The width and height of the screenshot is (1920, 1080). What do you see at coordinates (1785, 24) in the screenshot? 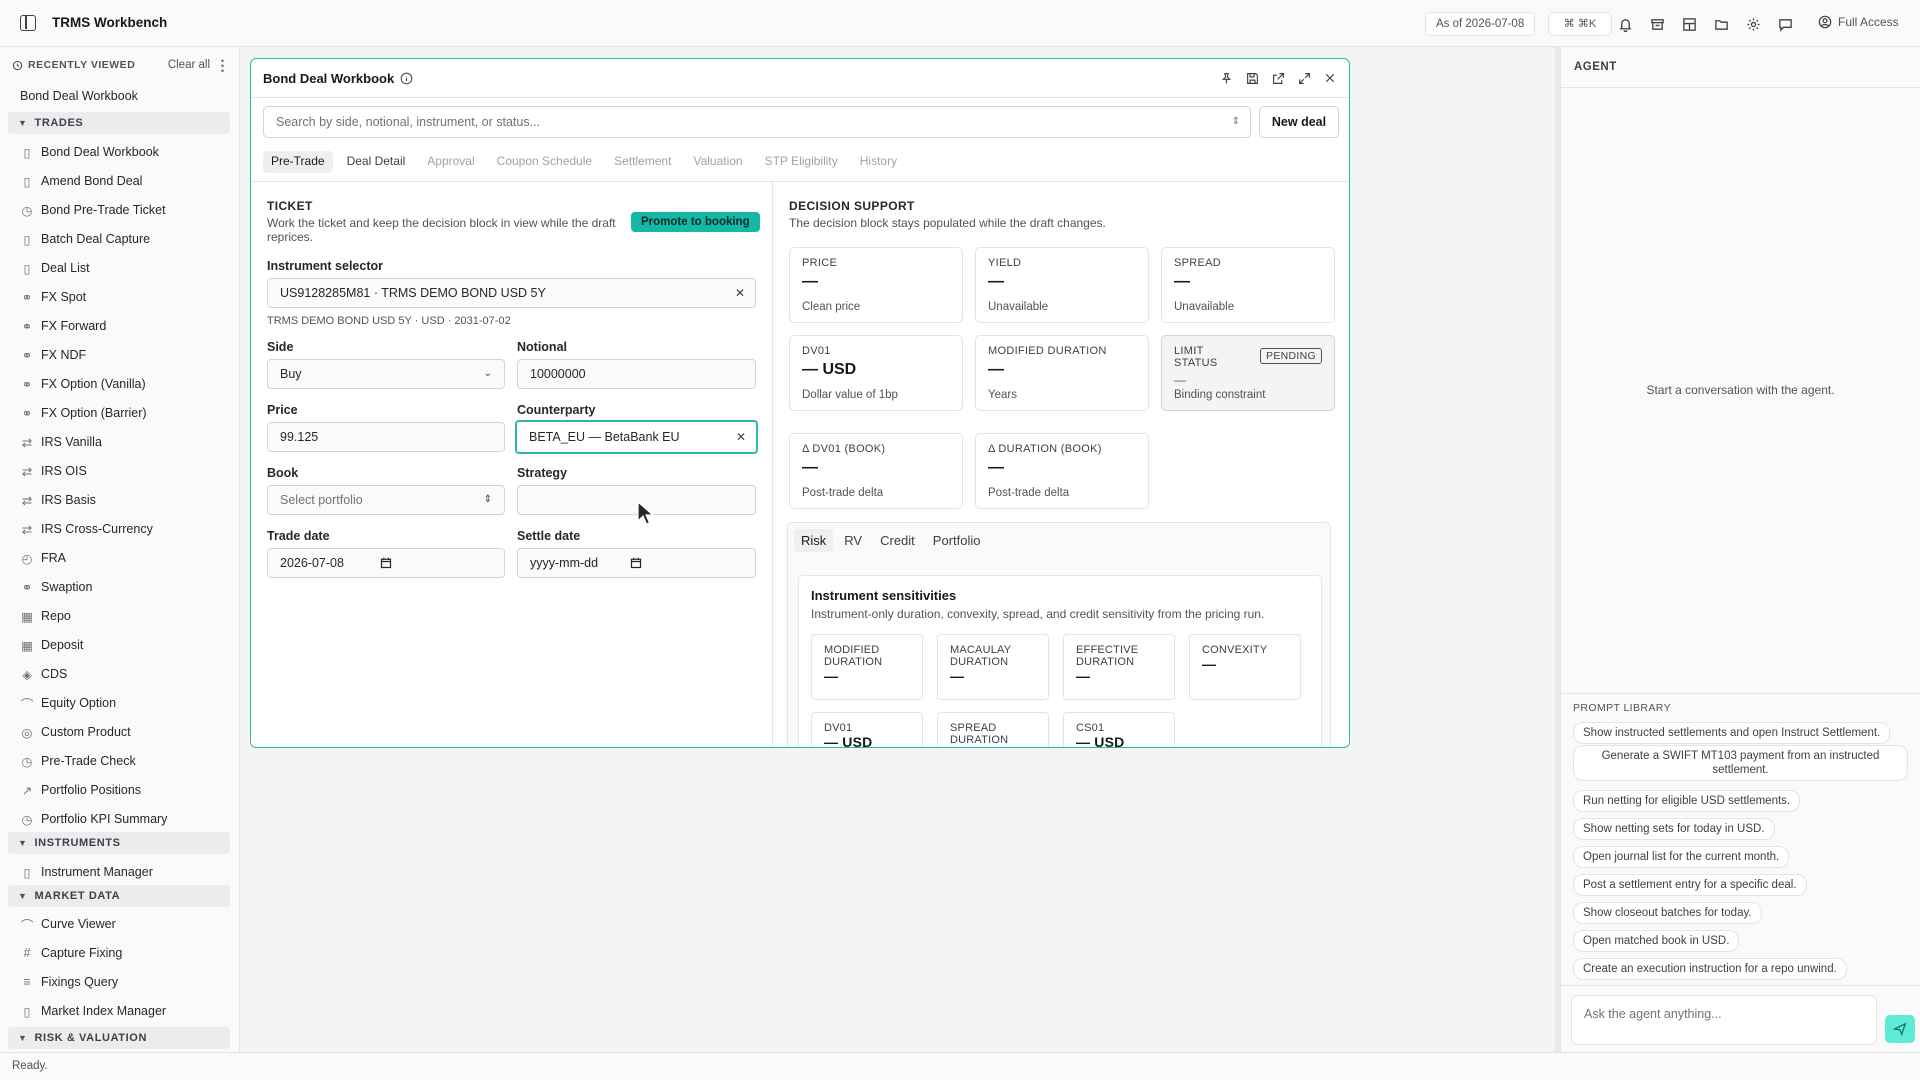
I see `chat-icon` at bounding box center [1785, 24].